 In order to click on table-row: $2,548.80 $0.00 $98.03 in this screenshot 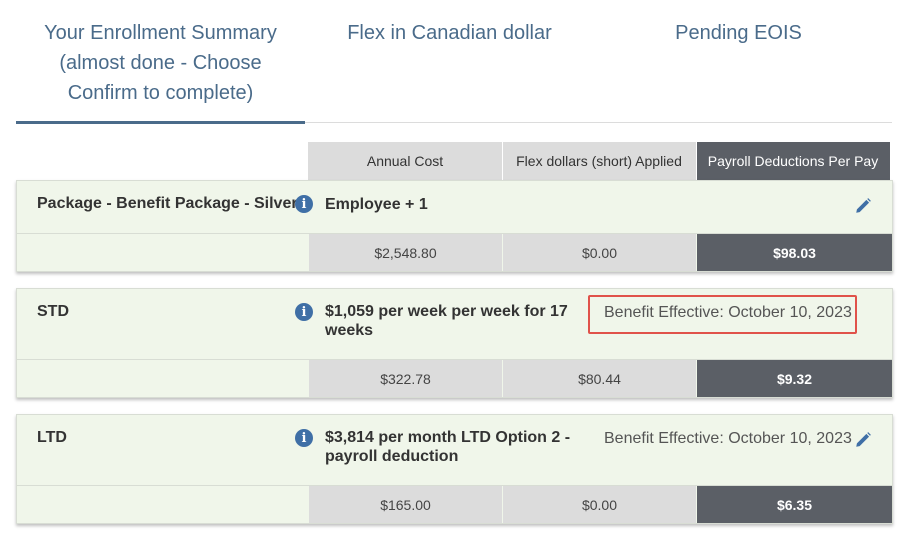, I will do `click(454, 252)`.